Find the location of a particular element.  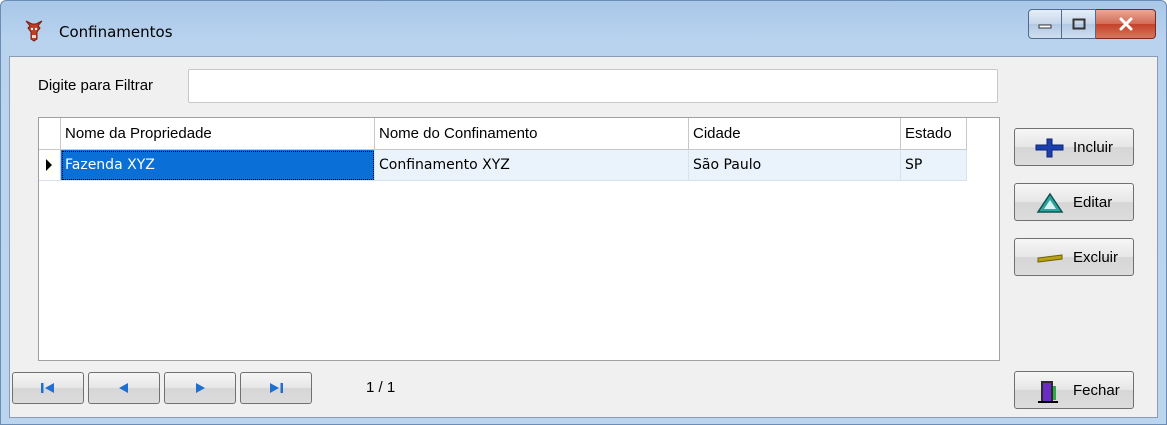

window-title: Confinamentos is located at coordinates (116, 32).